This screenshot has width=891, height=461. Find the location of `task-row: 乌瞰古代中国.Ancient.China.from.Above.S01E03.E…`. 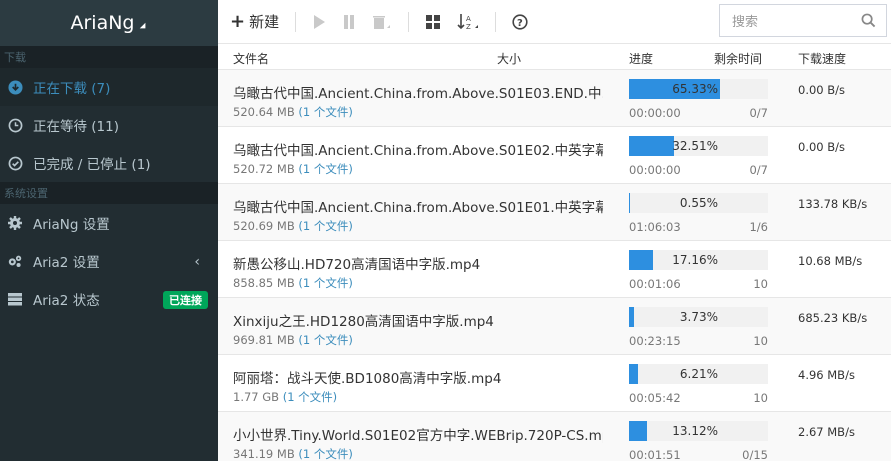

task-row: 乌瞰古代中国.Ancient.China.from.Above.S01E03.E… is located at coordinates (554, 98).